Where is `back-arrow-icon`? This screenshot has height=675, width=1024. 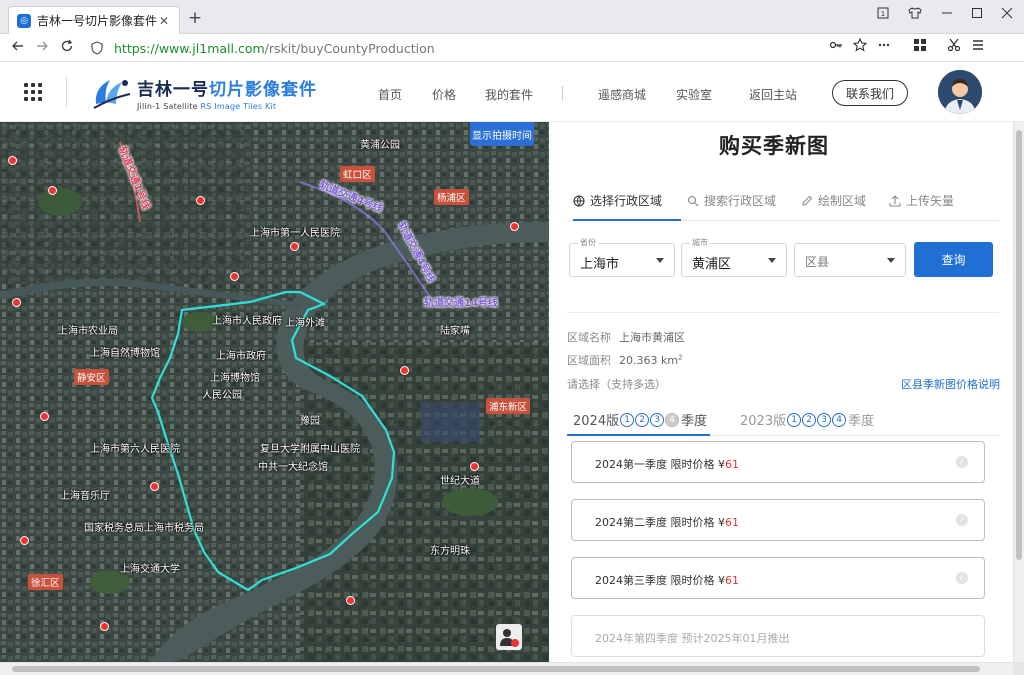 back-arrow-icon is located at coordinates (18, 48).